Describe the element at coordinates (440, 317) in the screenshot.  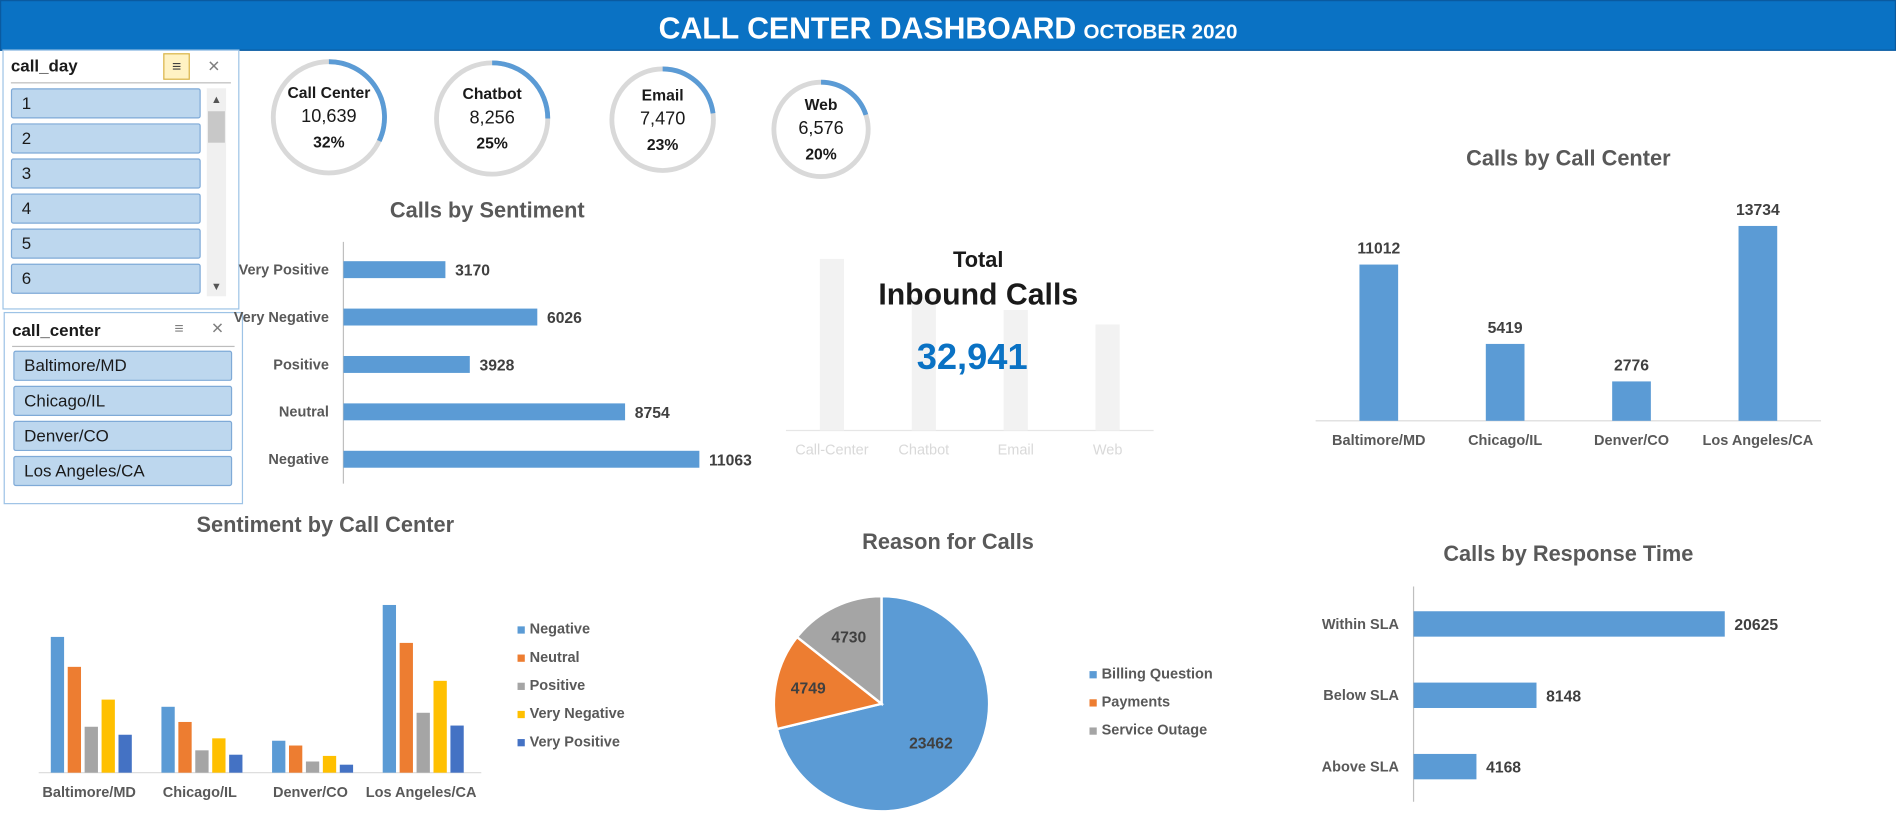
I see `sentiment-bar-very-negative` at that location.